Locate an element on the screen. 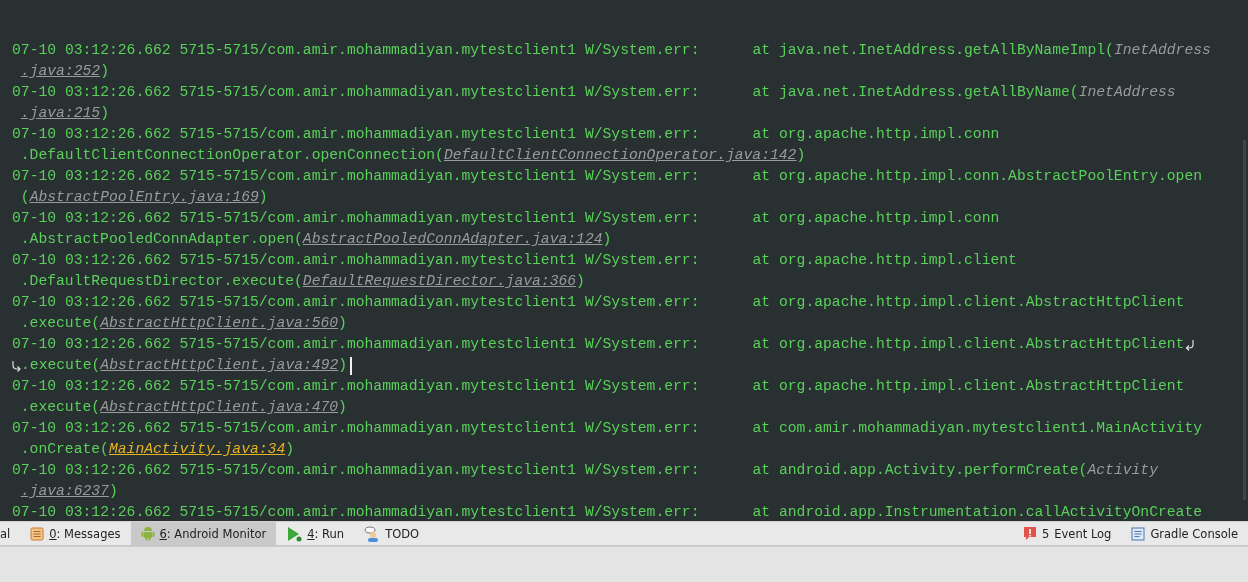  play-icon is located at coordinates (294, 533).